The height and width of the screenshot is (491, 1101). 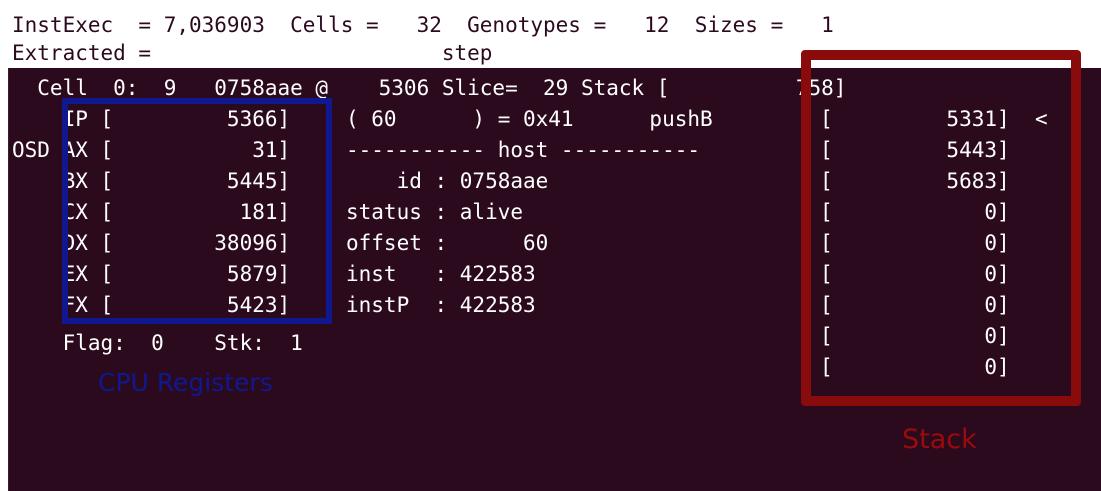 I want to click on flag-line: Flag: 0 Stk: 1, so click(x=157, y=343).